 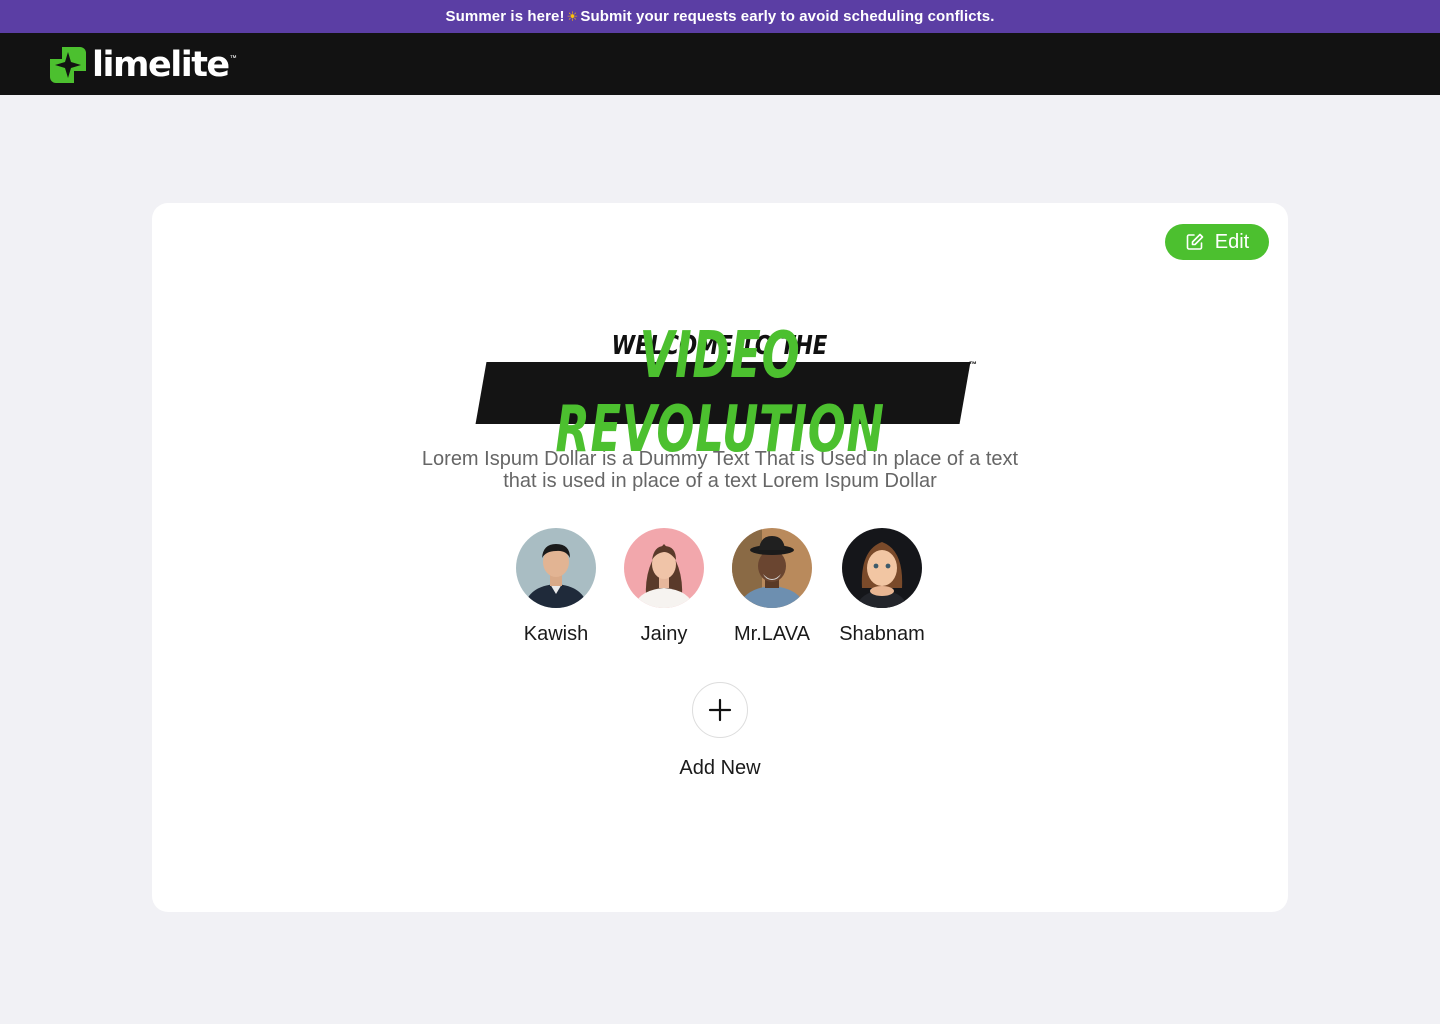 I want to click on video-revolution-banner: VIDEO REVOLUTION ™, so click(x=723, y=393).